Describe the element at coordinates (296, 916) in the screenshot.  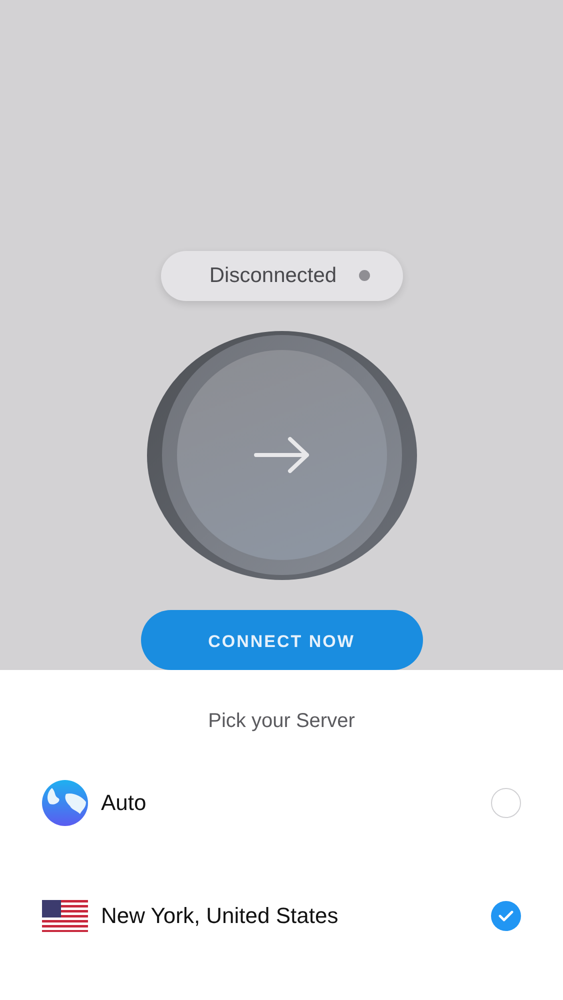
I see `server-name: New York, United States` at that location.